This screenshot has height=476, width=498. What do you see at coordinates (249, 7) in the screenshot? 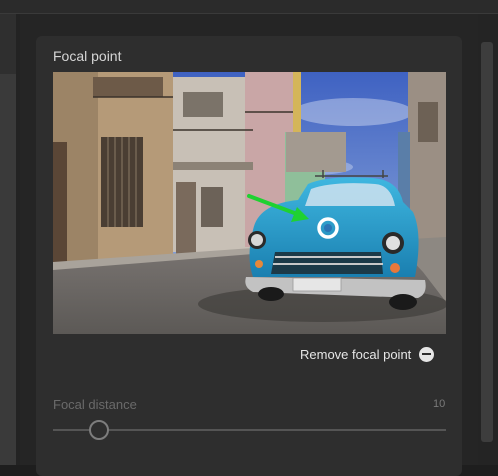
I see `top-toolbar` at bounding box center [249, 7].